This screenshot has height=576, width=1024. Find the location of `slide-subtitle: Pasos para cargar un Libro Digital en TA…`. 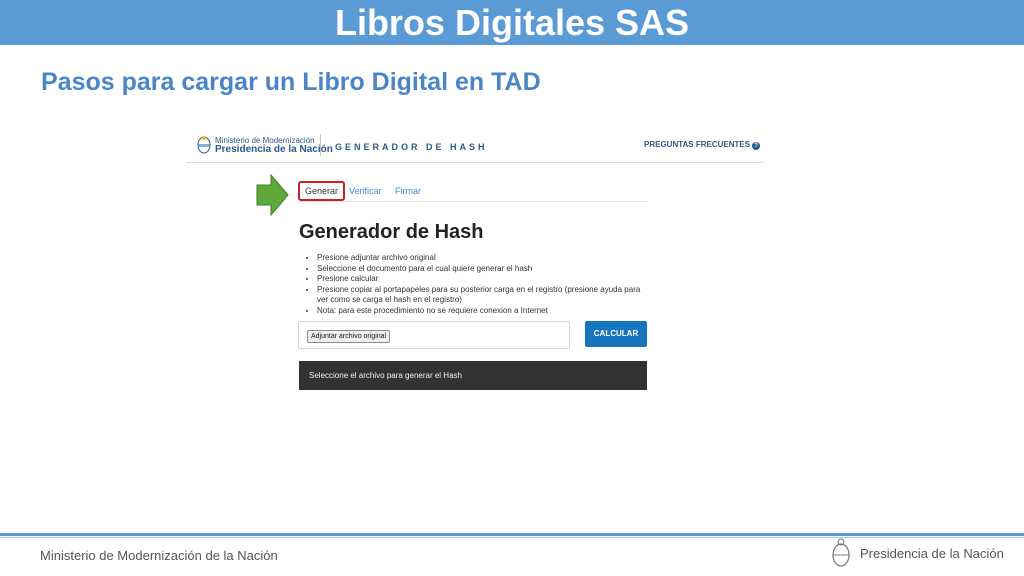

slide-subtitle: Pasos para cargar un Libro Digital en TA… is located at coordinates (291, 82).